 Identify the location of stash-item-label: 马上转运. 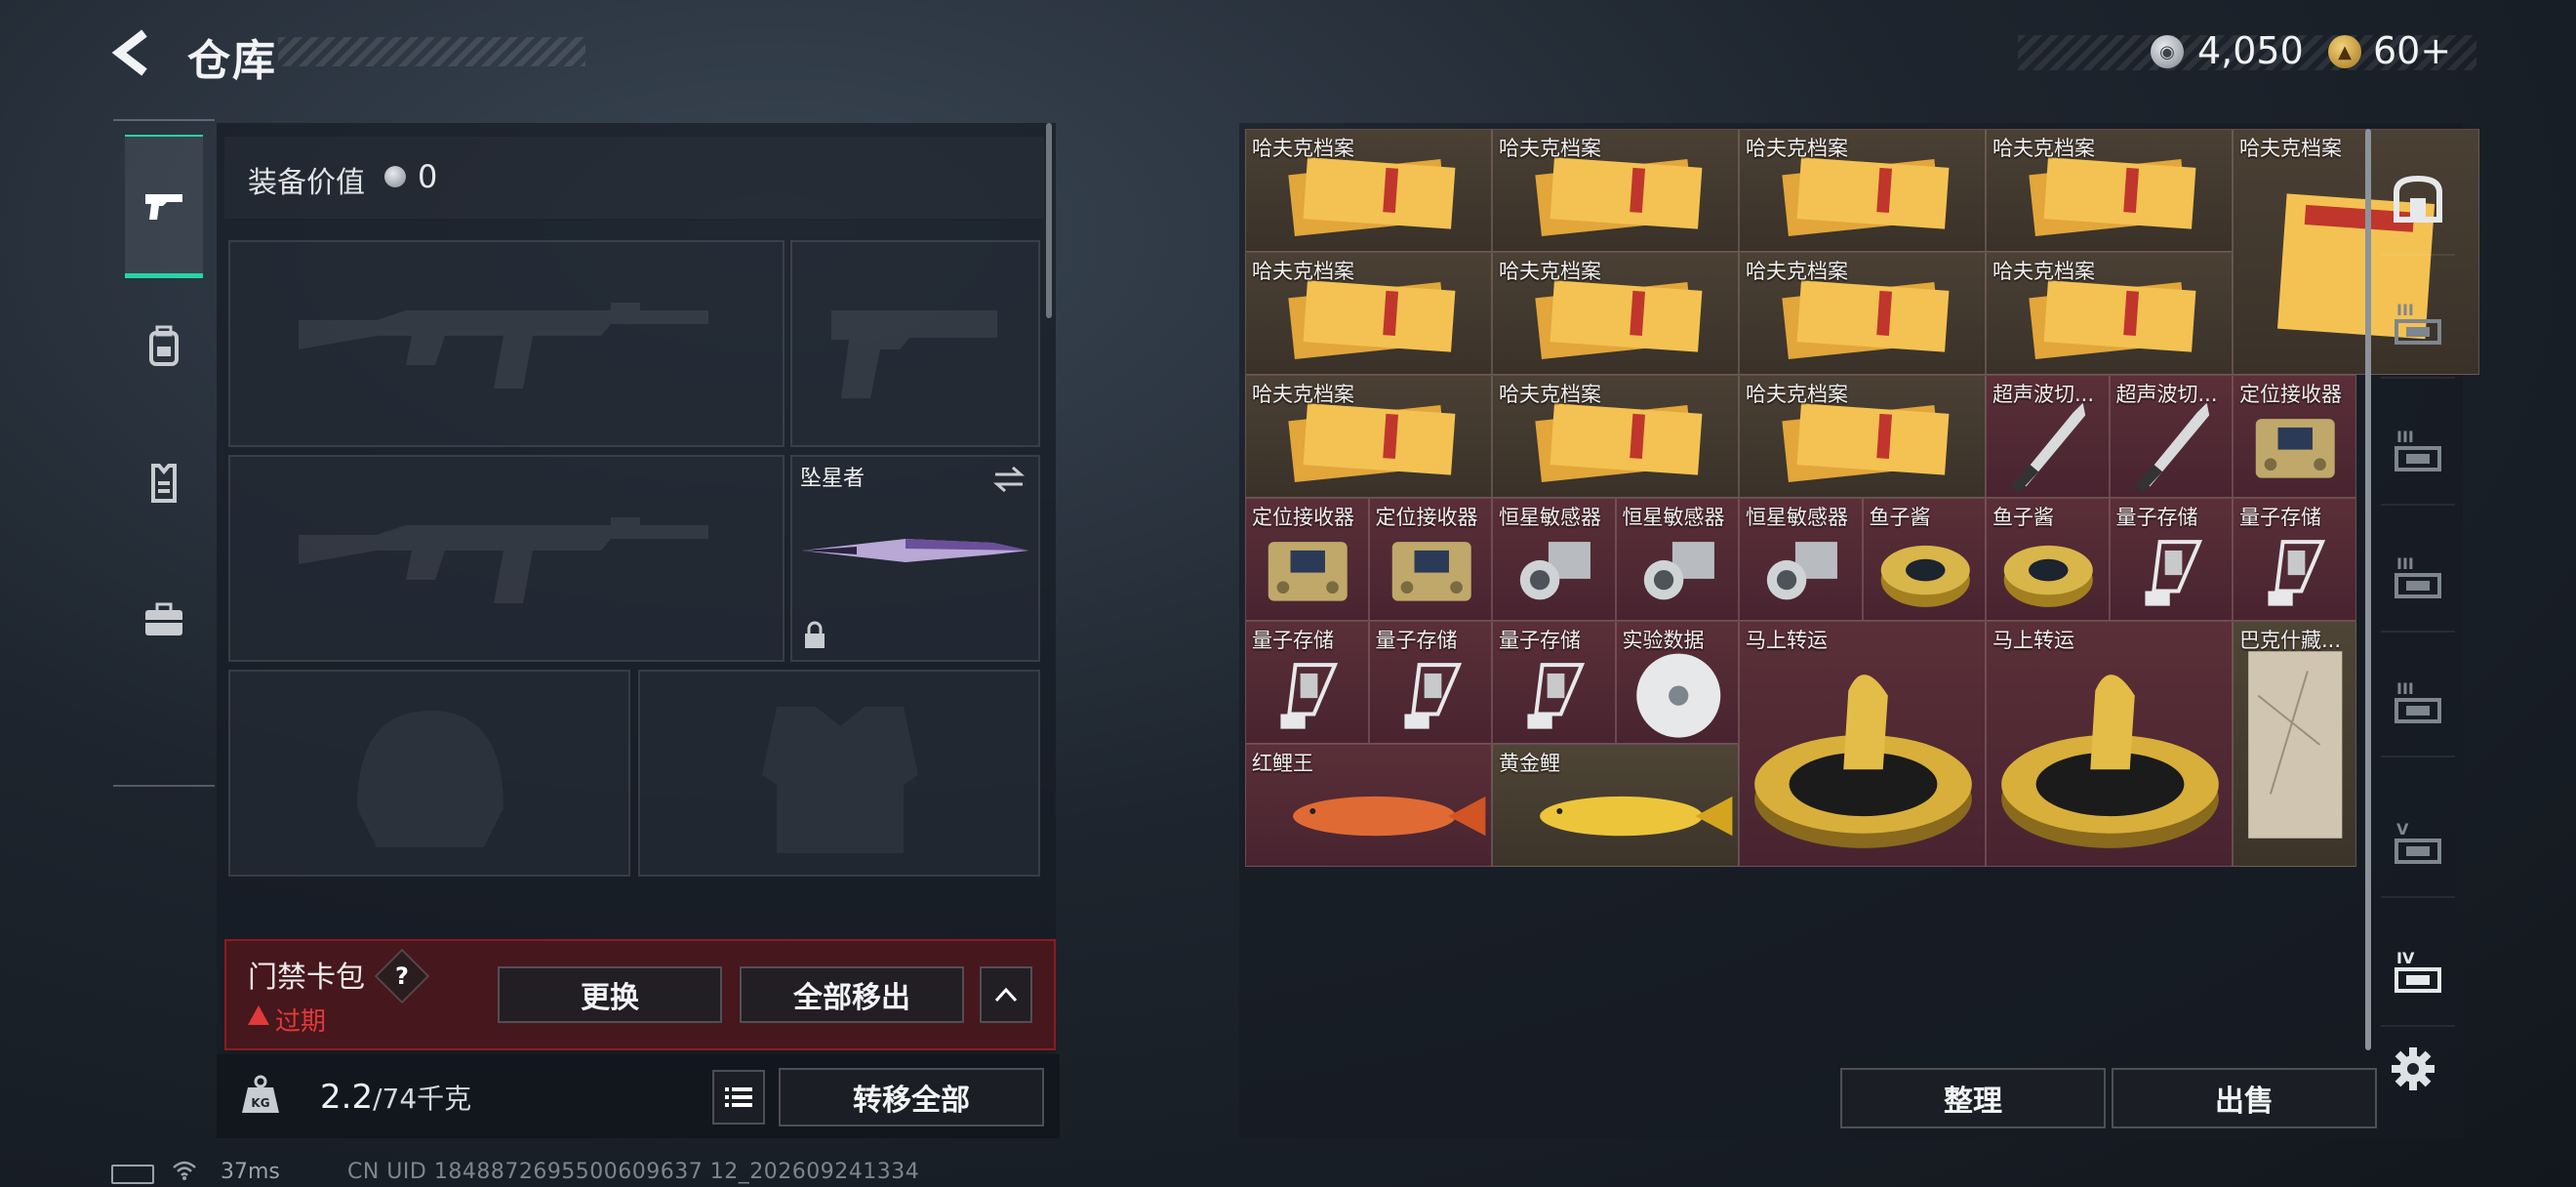
(2033, 640).